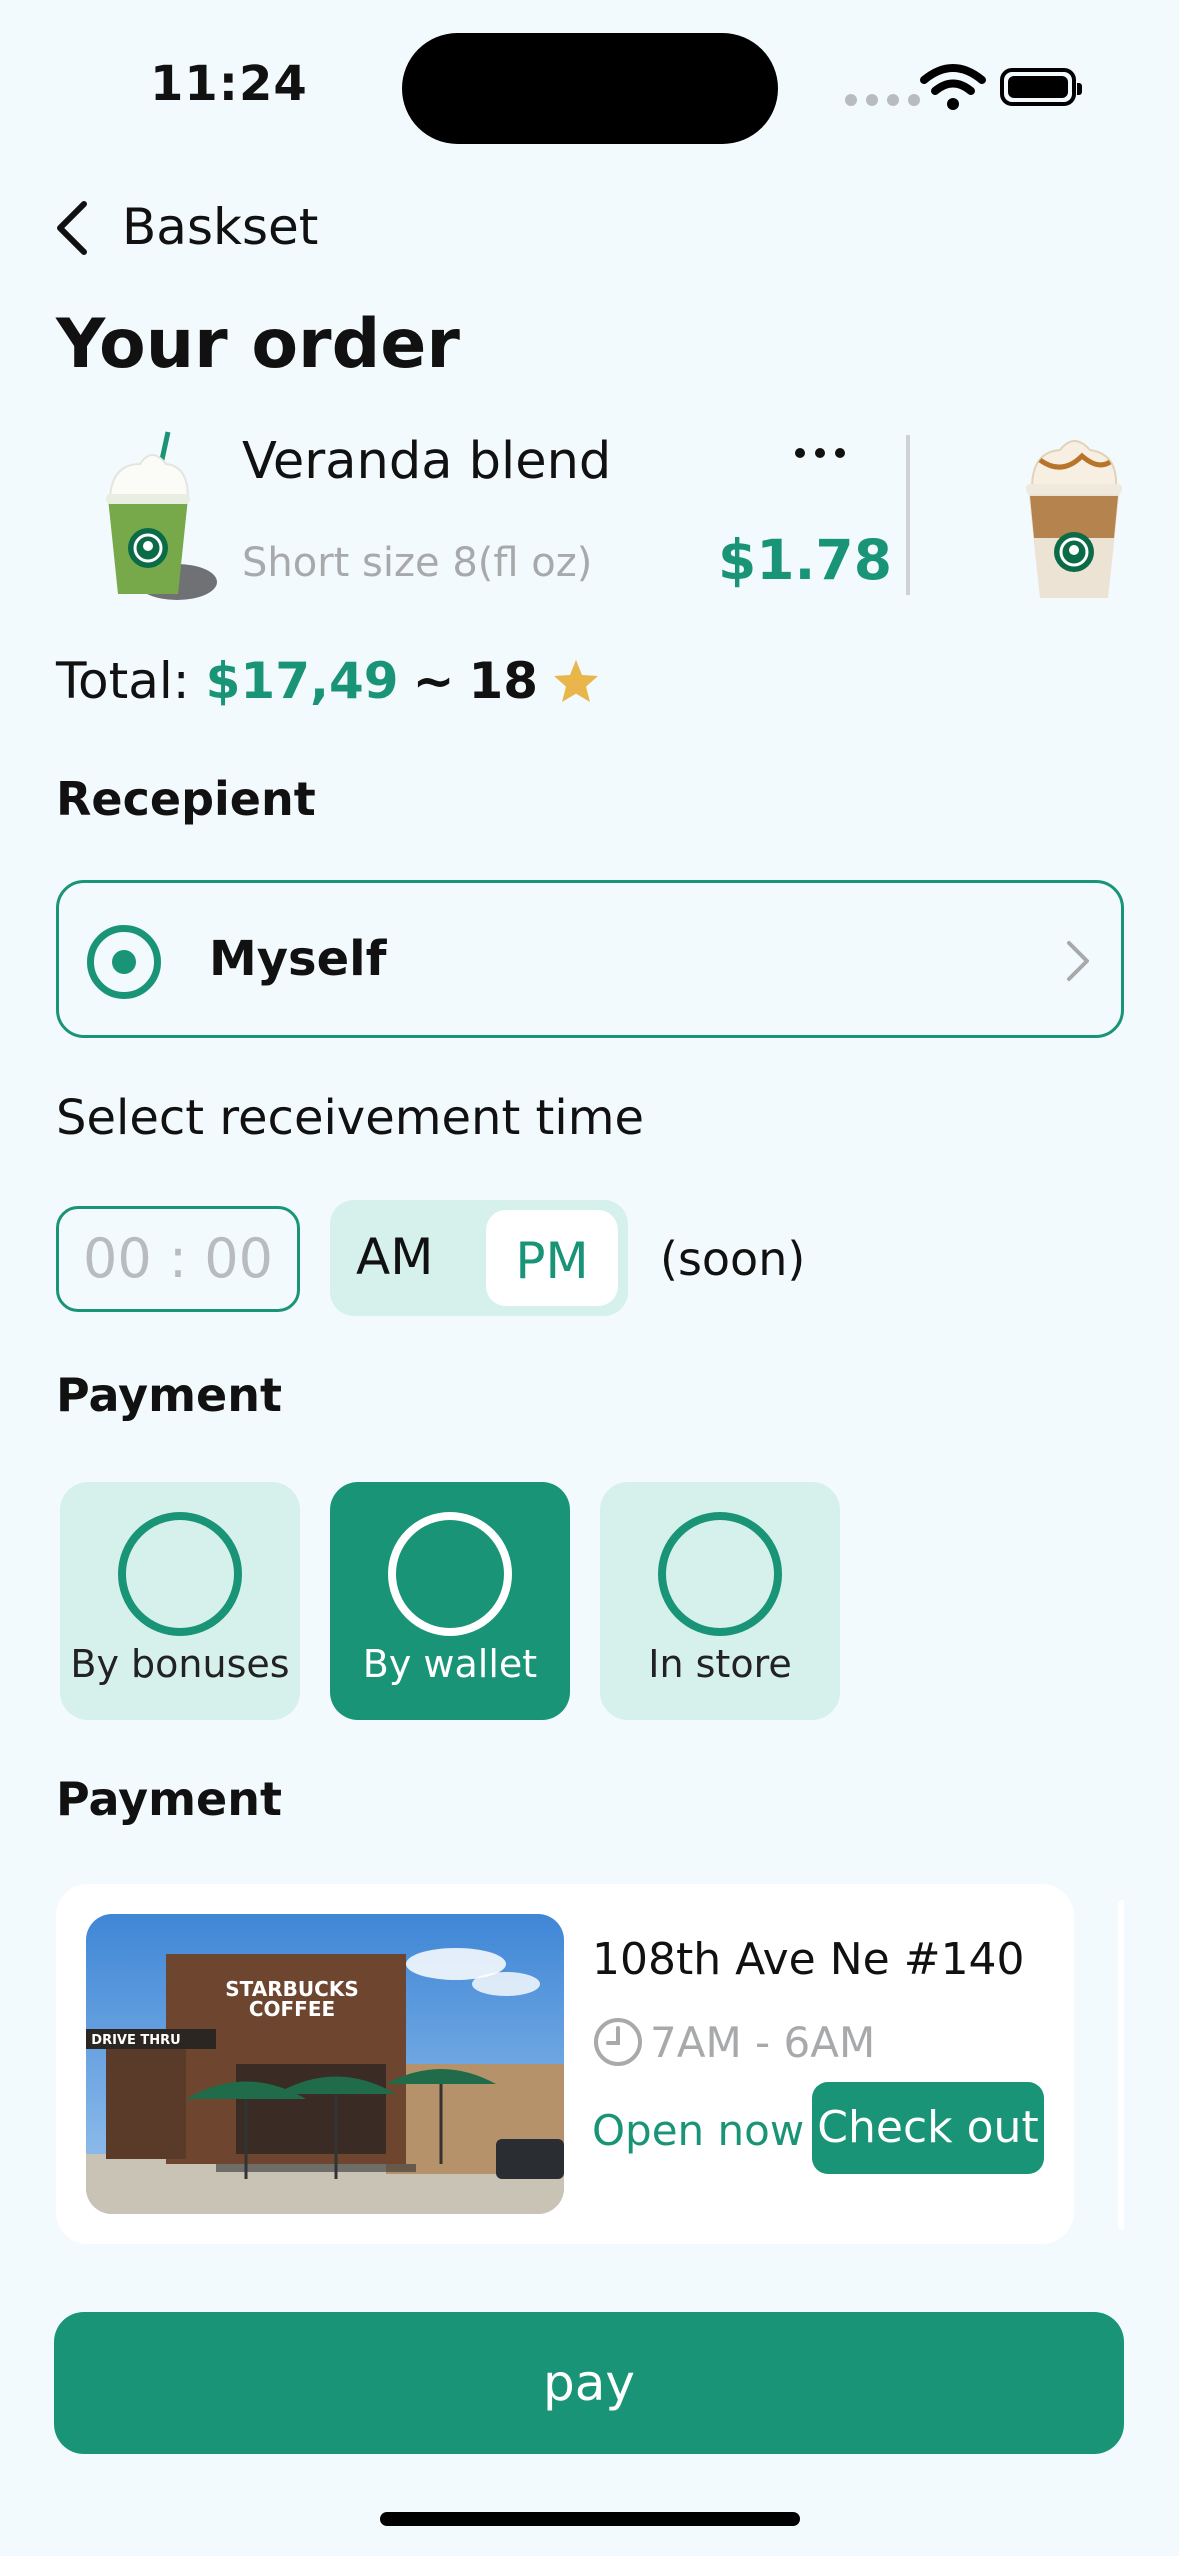 The image size is (1179, 2556). I want to click on pay-option-label: By wallet, so click(450, 1664).